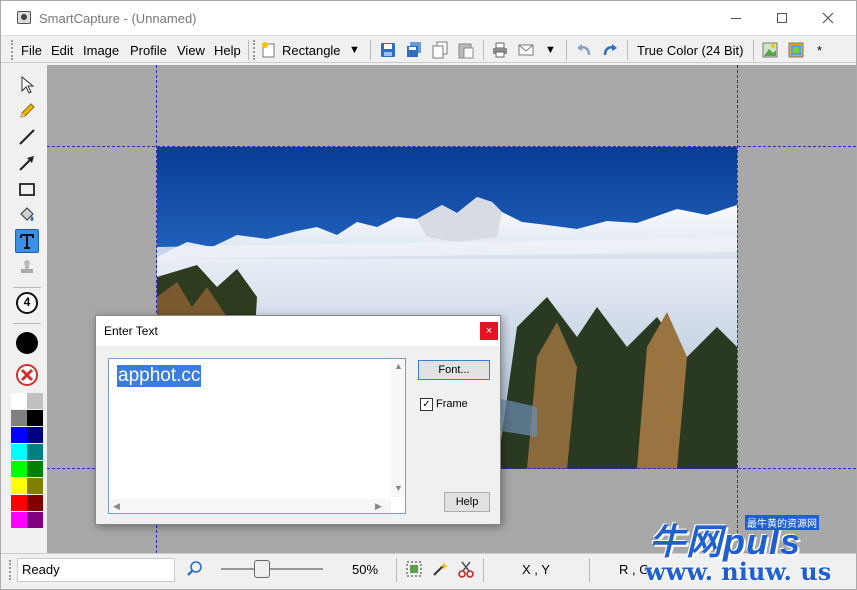 This screenshot has width=857, height=590. I want to click on foreground-color-icon, so click(27, 343).